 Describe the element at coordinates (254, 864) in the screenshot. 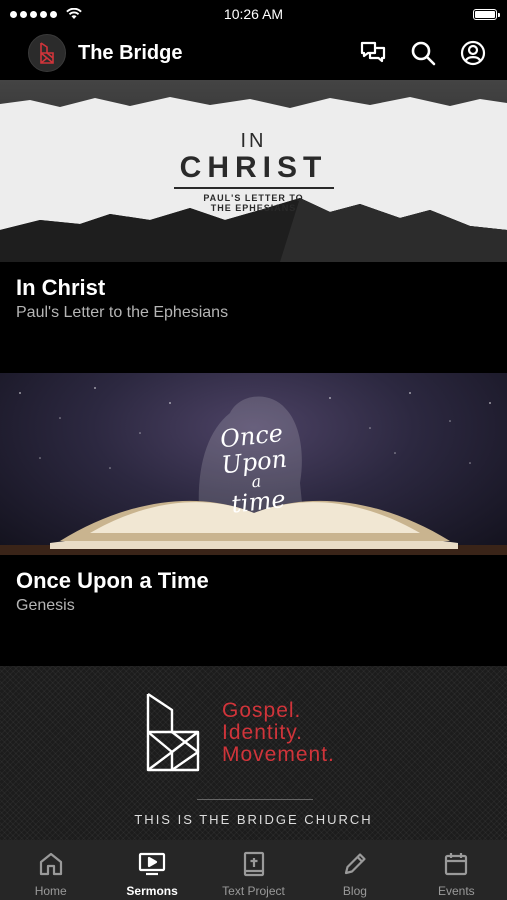

I see `bible-icon` at that location.